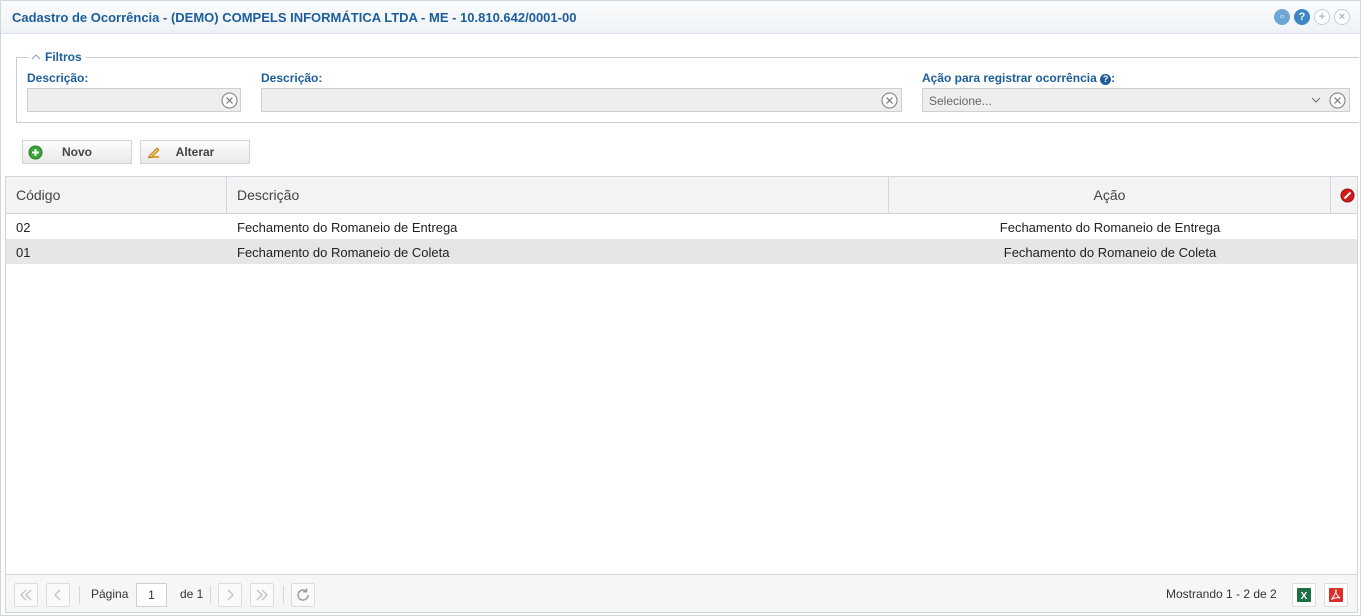 The height and width of the screenshot is (616, 1361). I want to click on refresh-button, so click(303, 595).